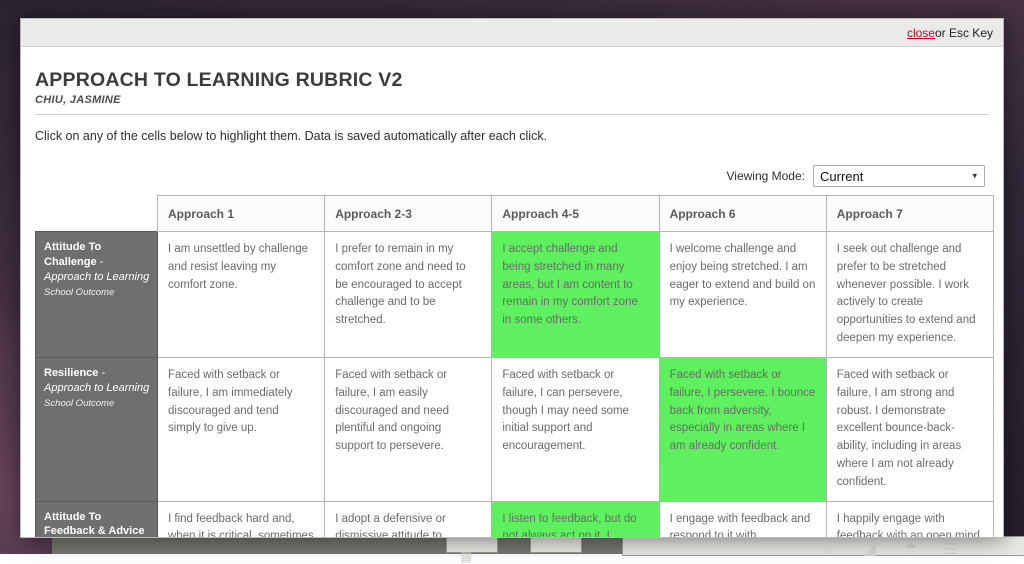 Image resolution: width=1024 pixels, height=564 pixels. What do you see at coordinates (241, 214) in the screenshot?
I see `column-header-approach-1: Approach 1` at bounding box center [241, 214].